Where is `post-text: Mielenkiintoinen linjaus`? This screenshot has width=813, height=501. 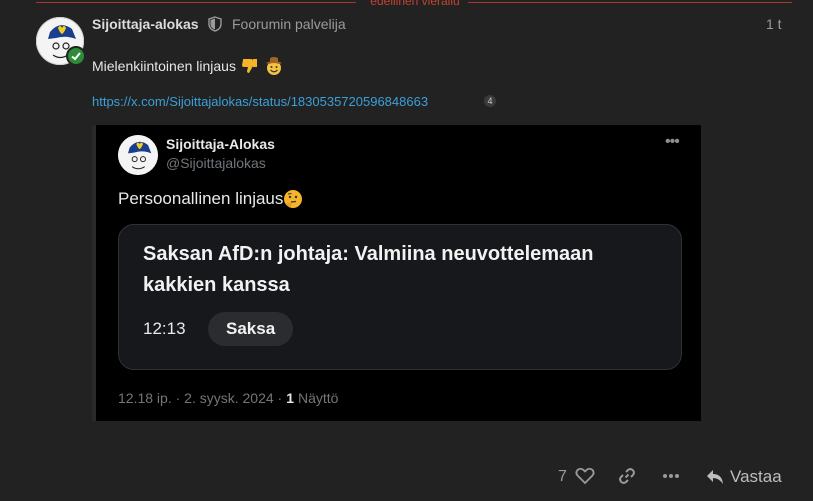
post-text: Mielenkiintoinen linjaus is located at coordinates (164, 66).